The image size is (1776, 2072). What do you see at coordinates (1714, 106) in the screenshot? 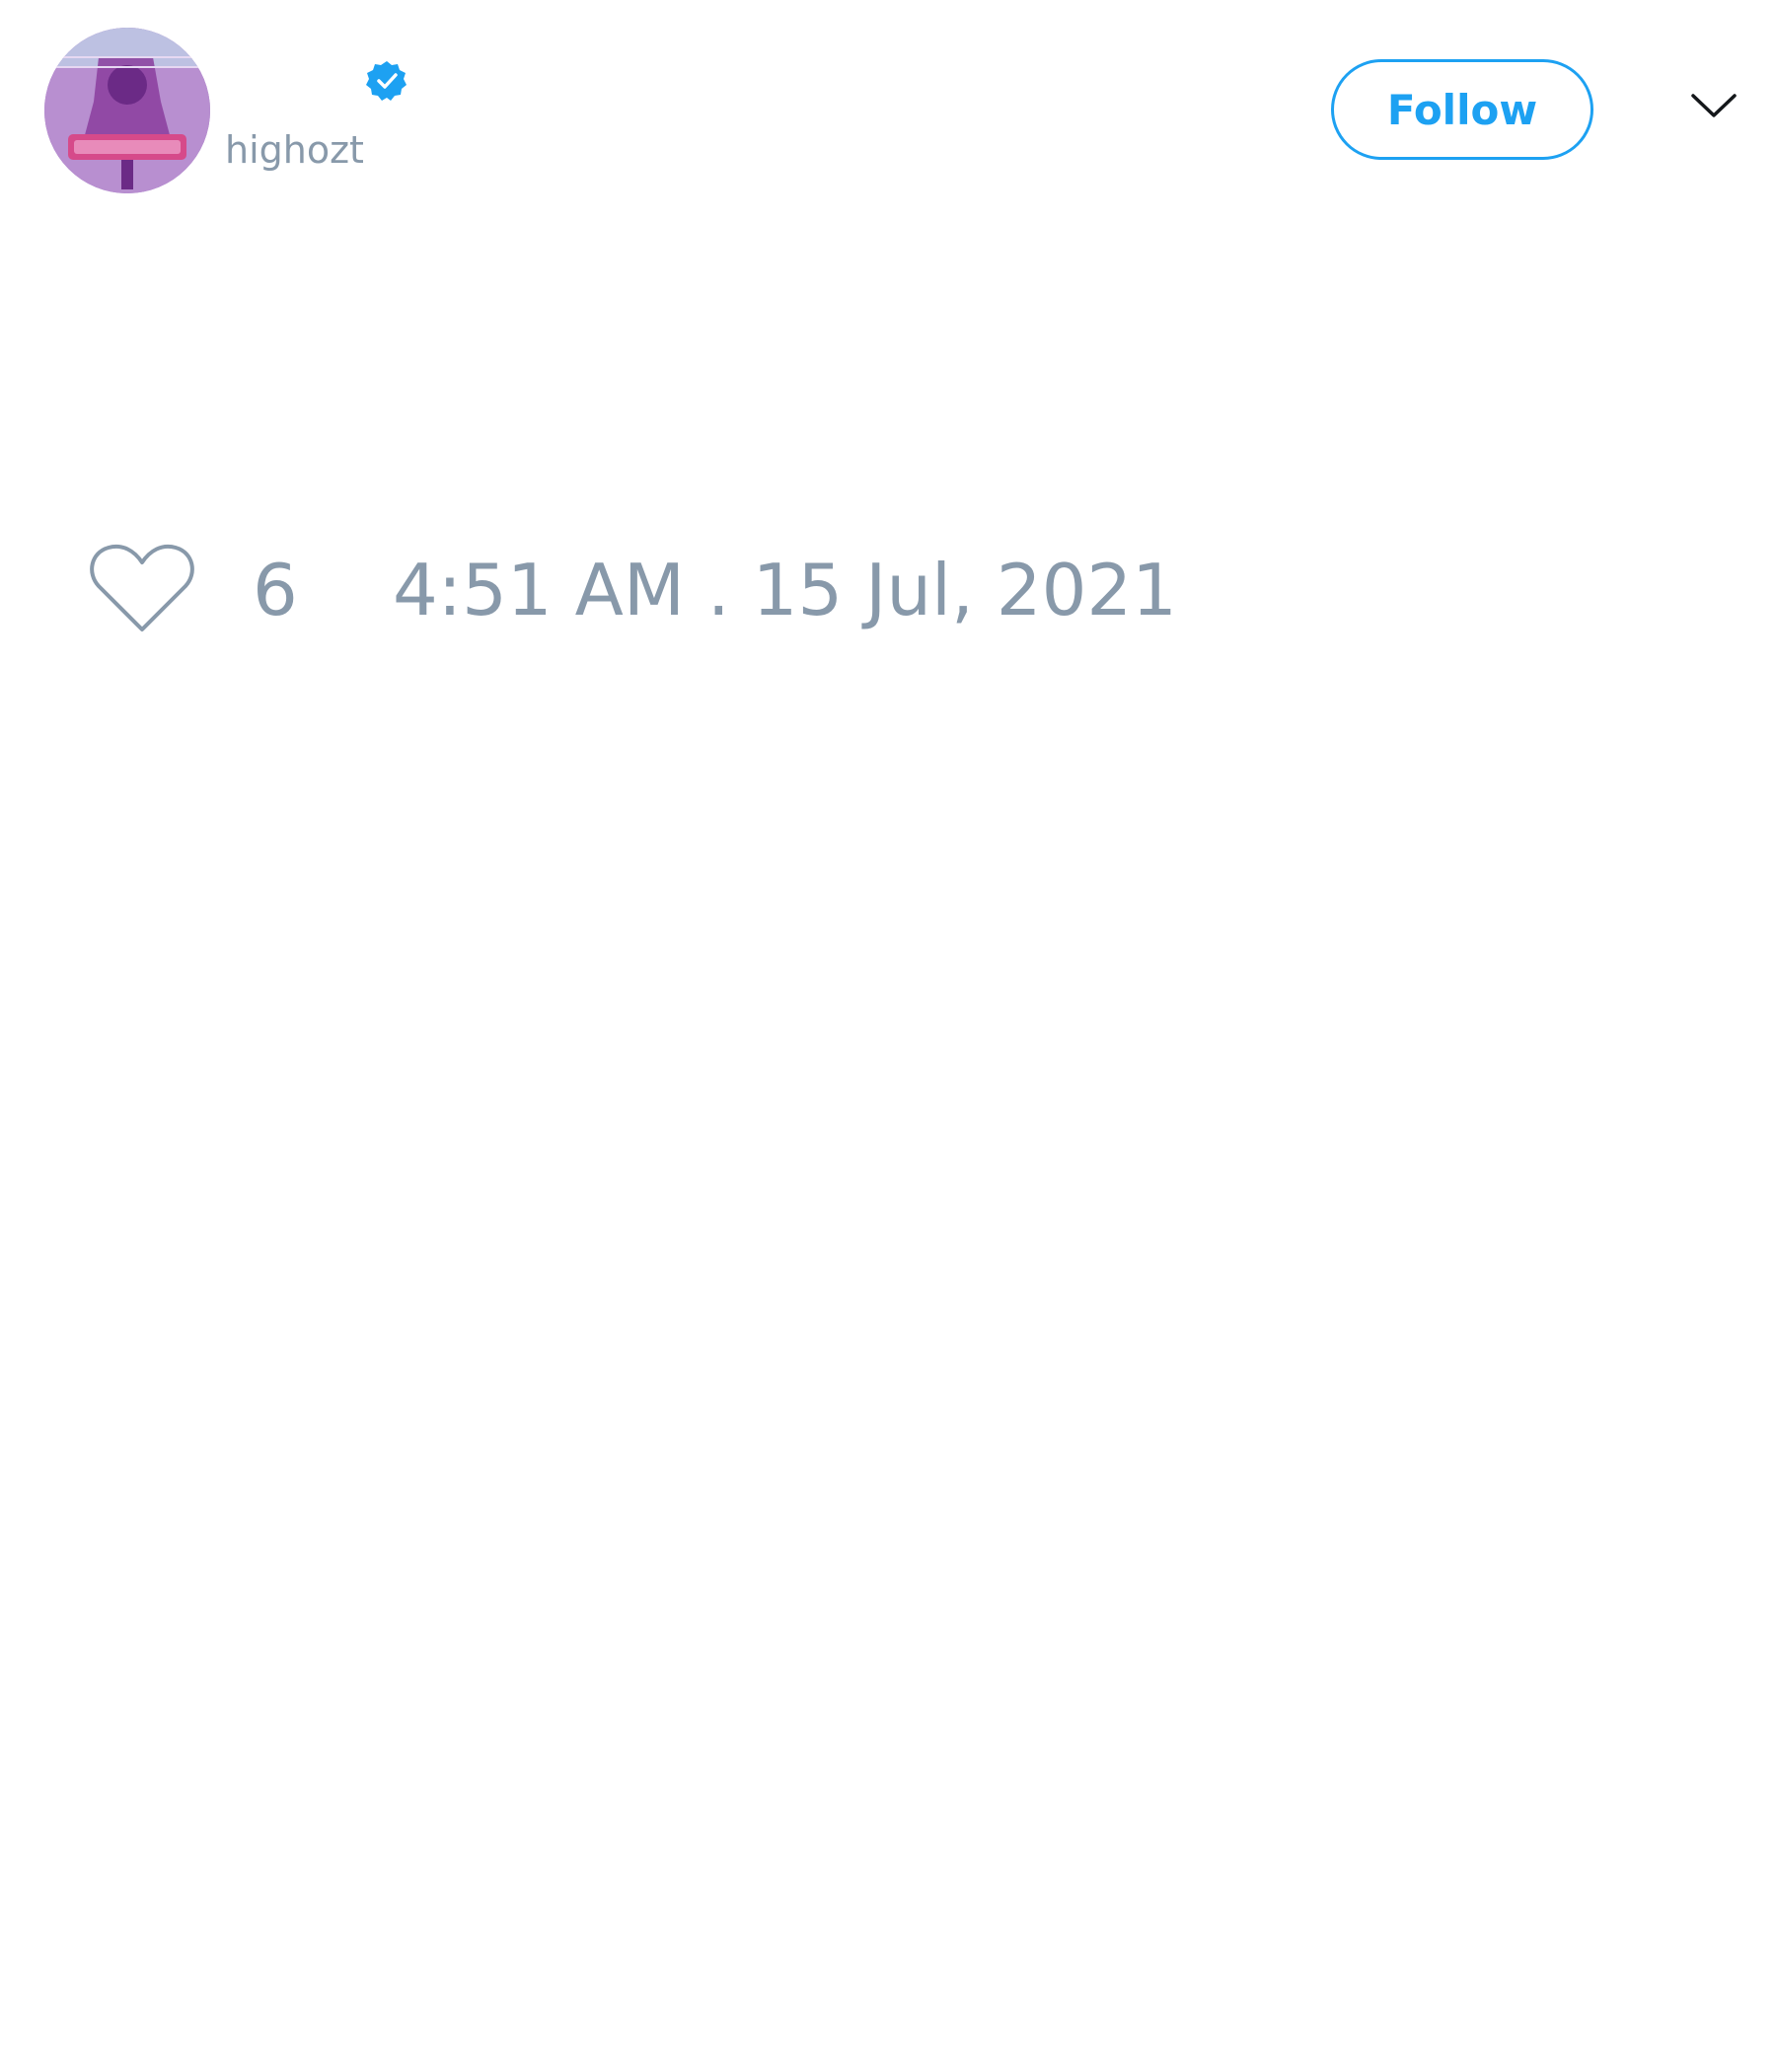
I see `chevron-down-icon` at bounding box center [1714, 106].